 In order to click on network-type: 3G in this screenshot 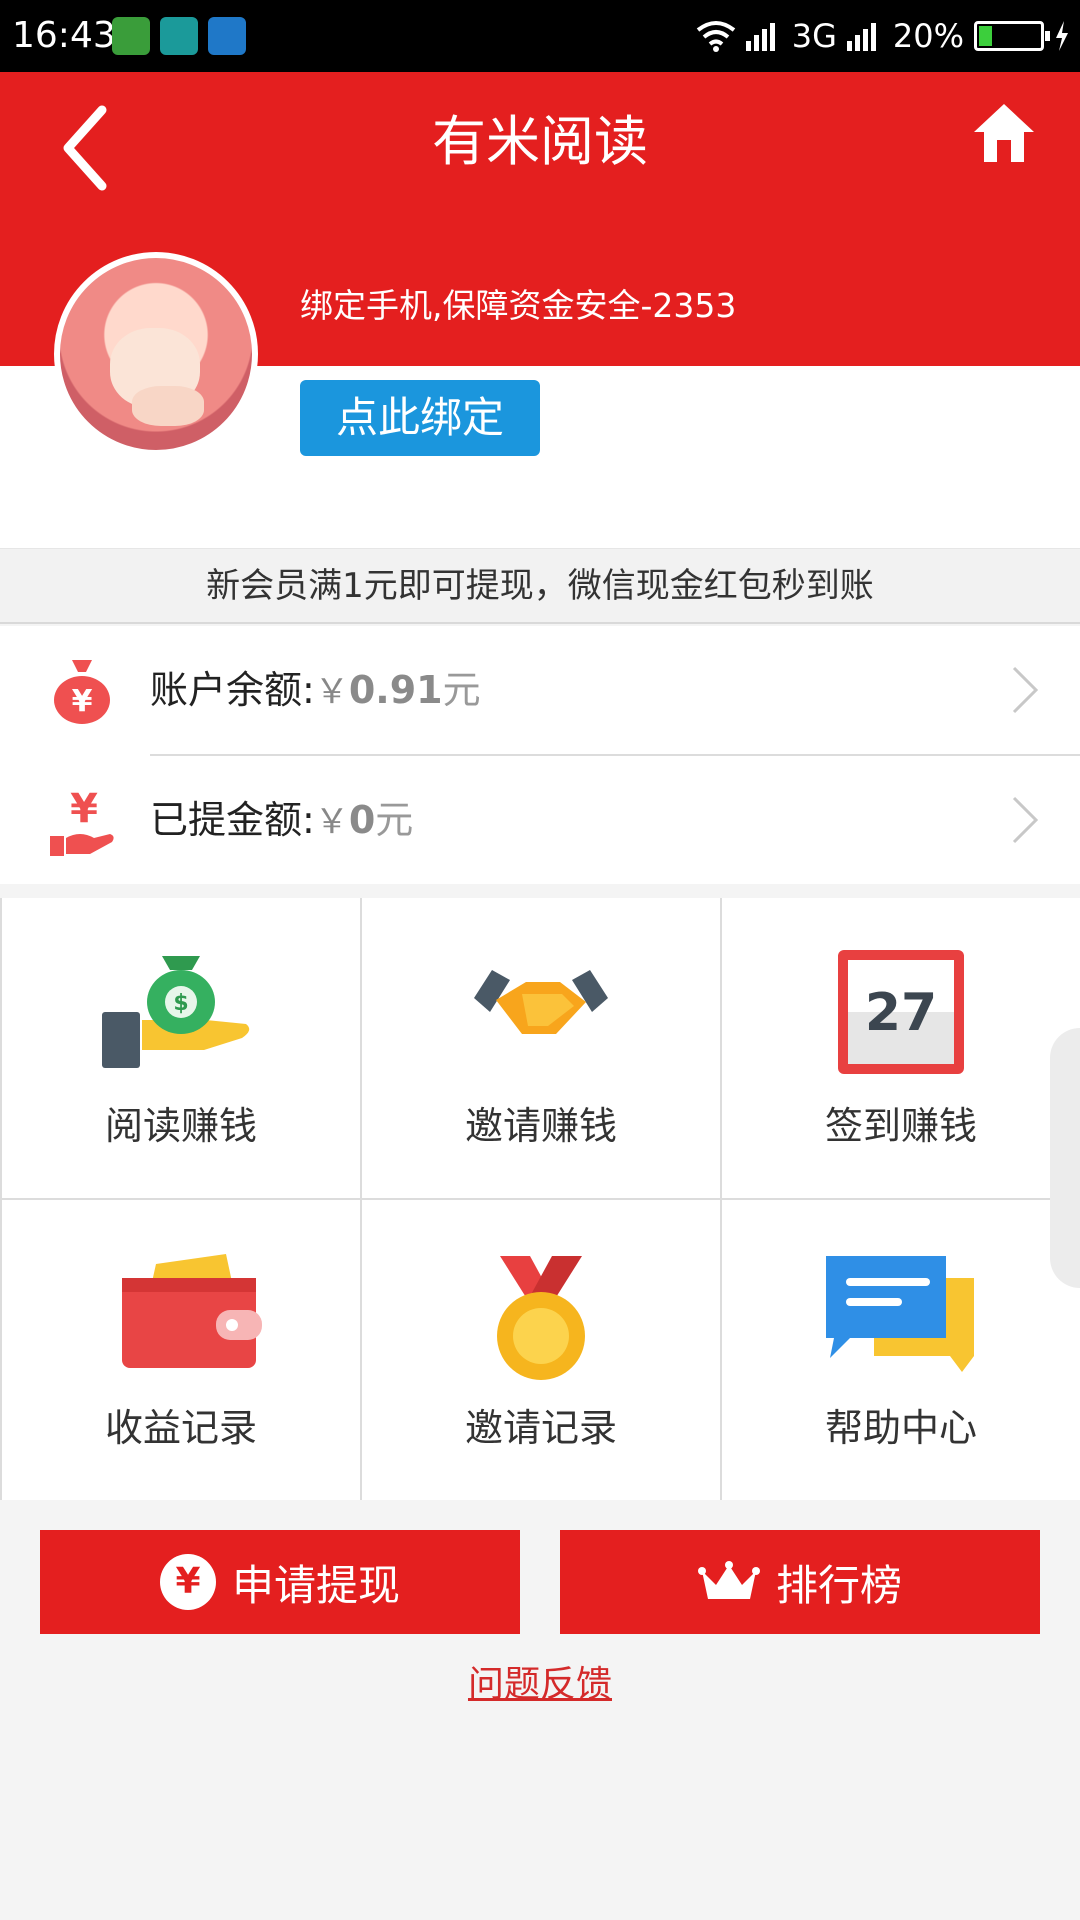, I will do `click(814, 36)`.